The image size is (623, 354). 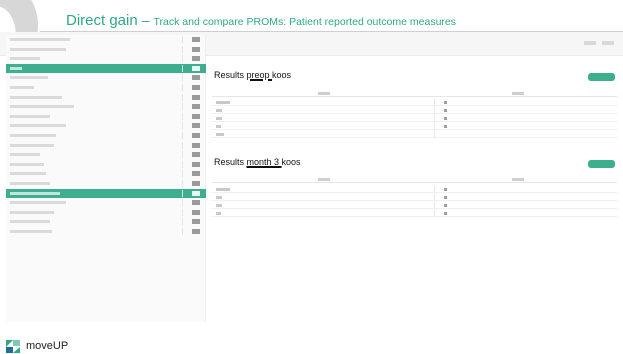 What do you see at coordinates (252, 75) in the screenshot?
I see `section-title: Results preop koos` at bounding box center [252, 75].